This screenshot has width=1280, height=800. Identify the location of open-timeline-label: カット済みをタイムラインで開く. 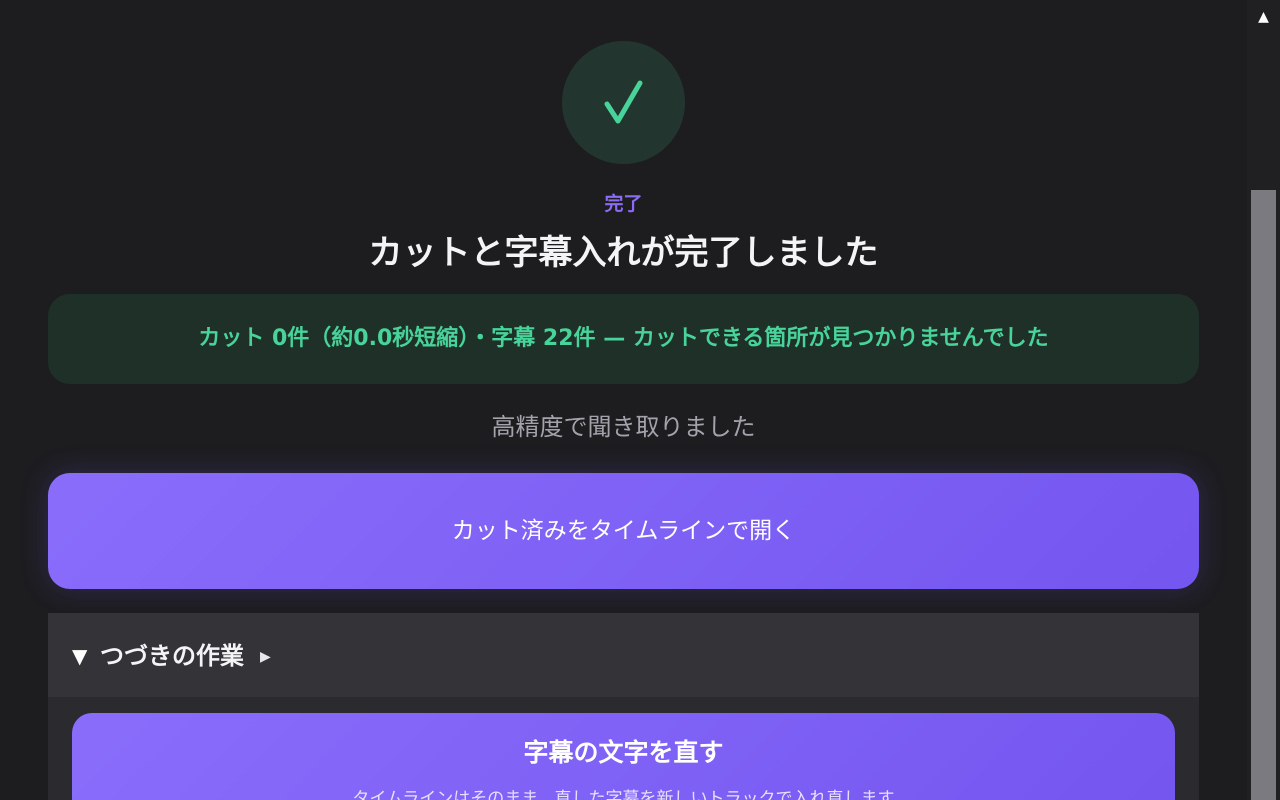
(623, 531).